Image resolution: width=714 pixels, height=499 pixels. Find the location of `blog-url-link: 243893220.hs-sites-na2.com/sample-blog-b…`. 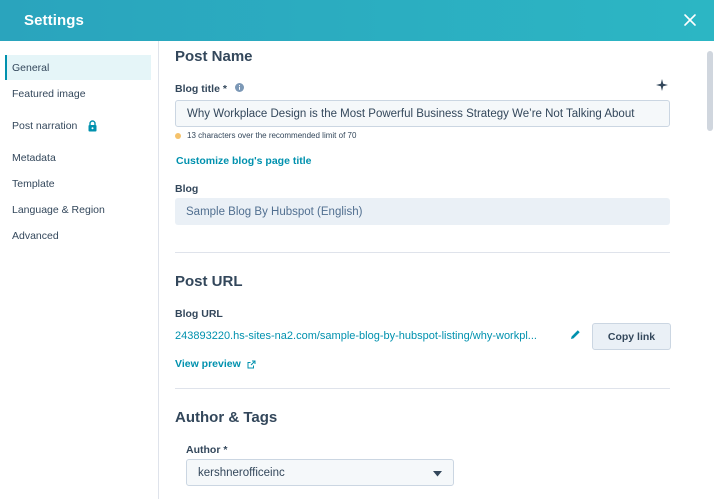

blog-url-link: 243893220.hs-sites-na2.com/sample-blog-b… is located at coordinates (356, 336).